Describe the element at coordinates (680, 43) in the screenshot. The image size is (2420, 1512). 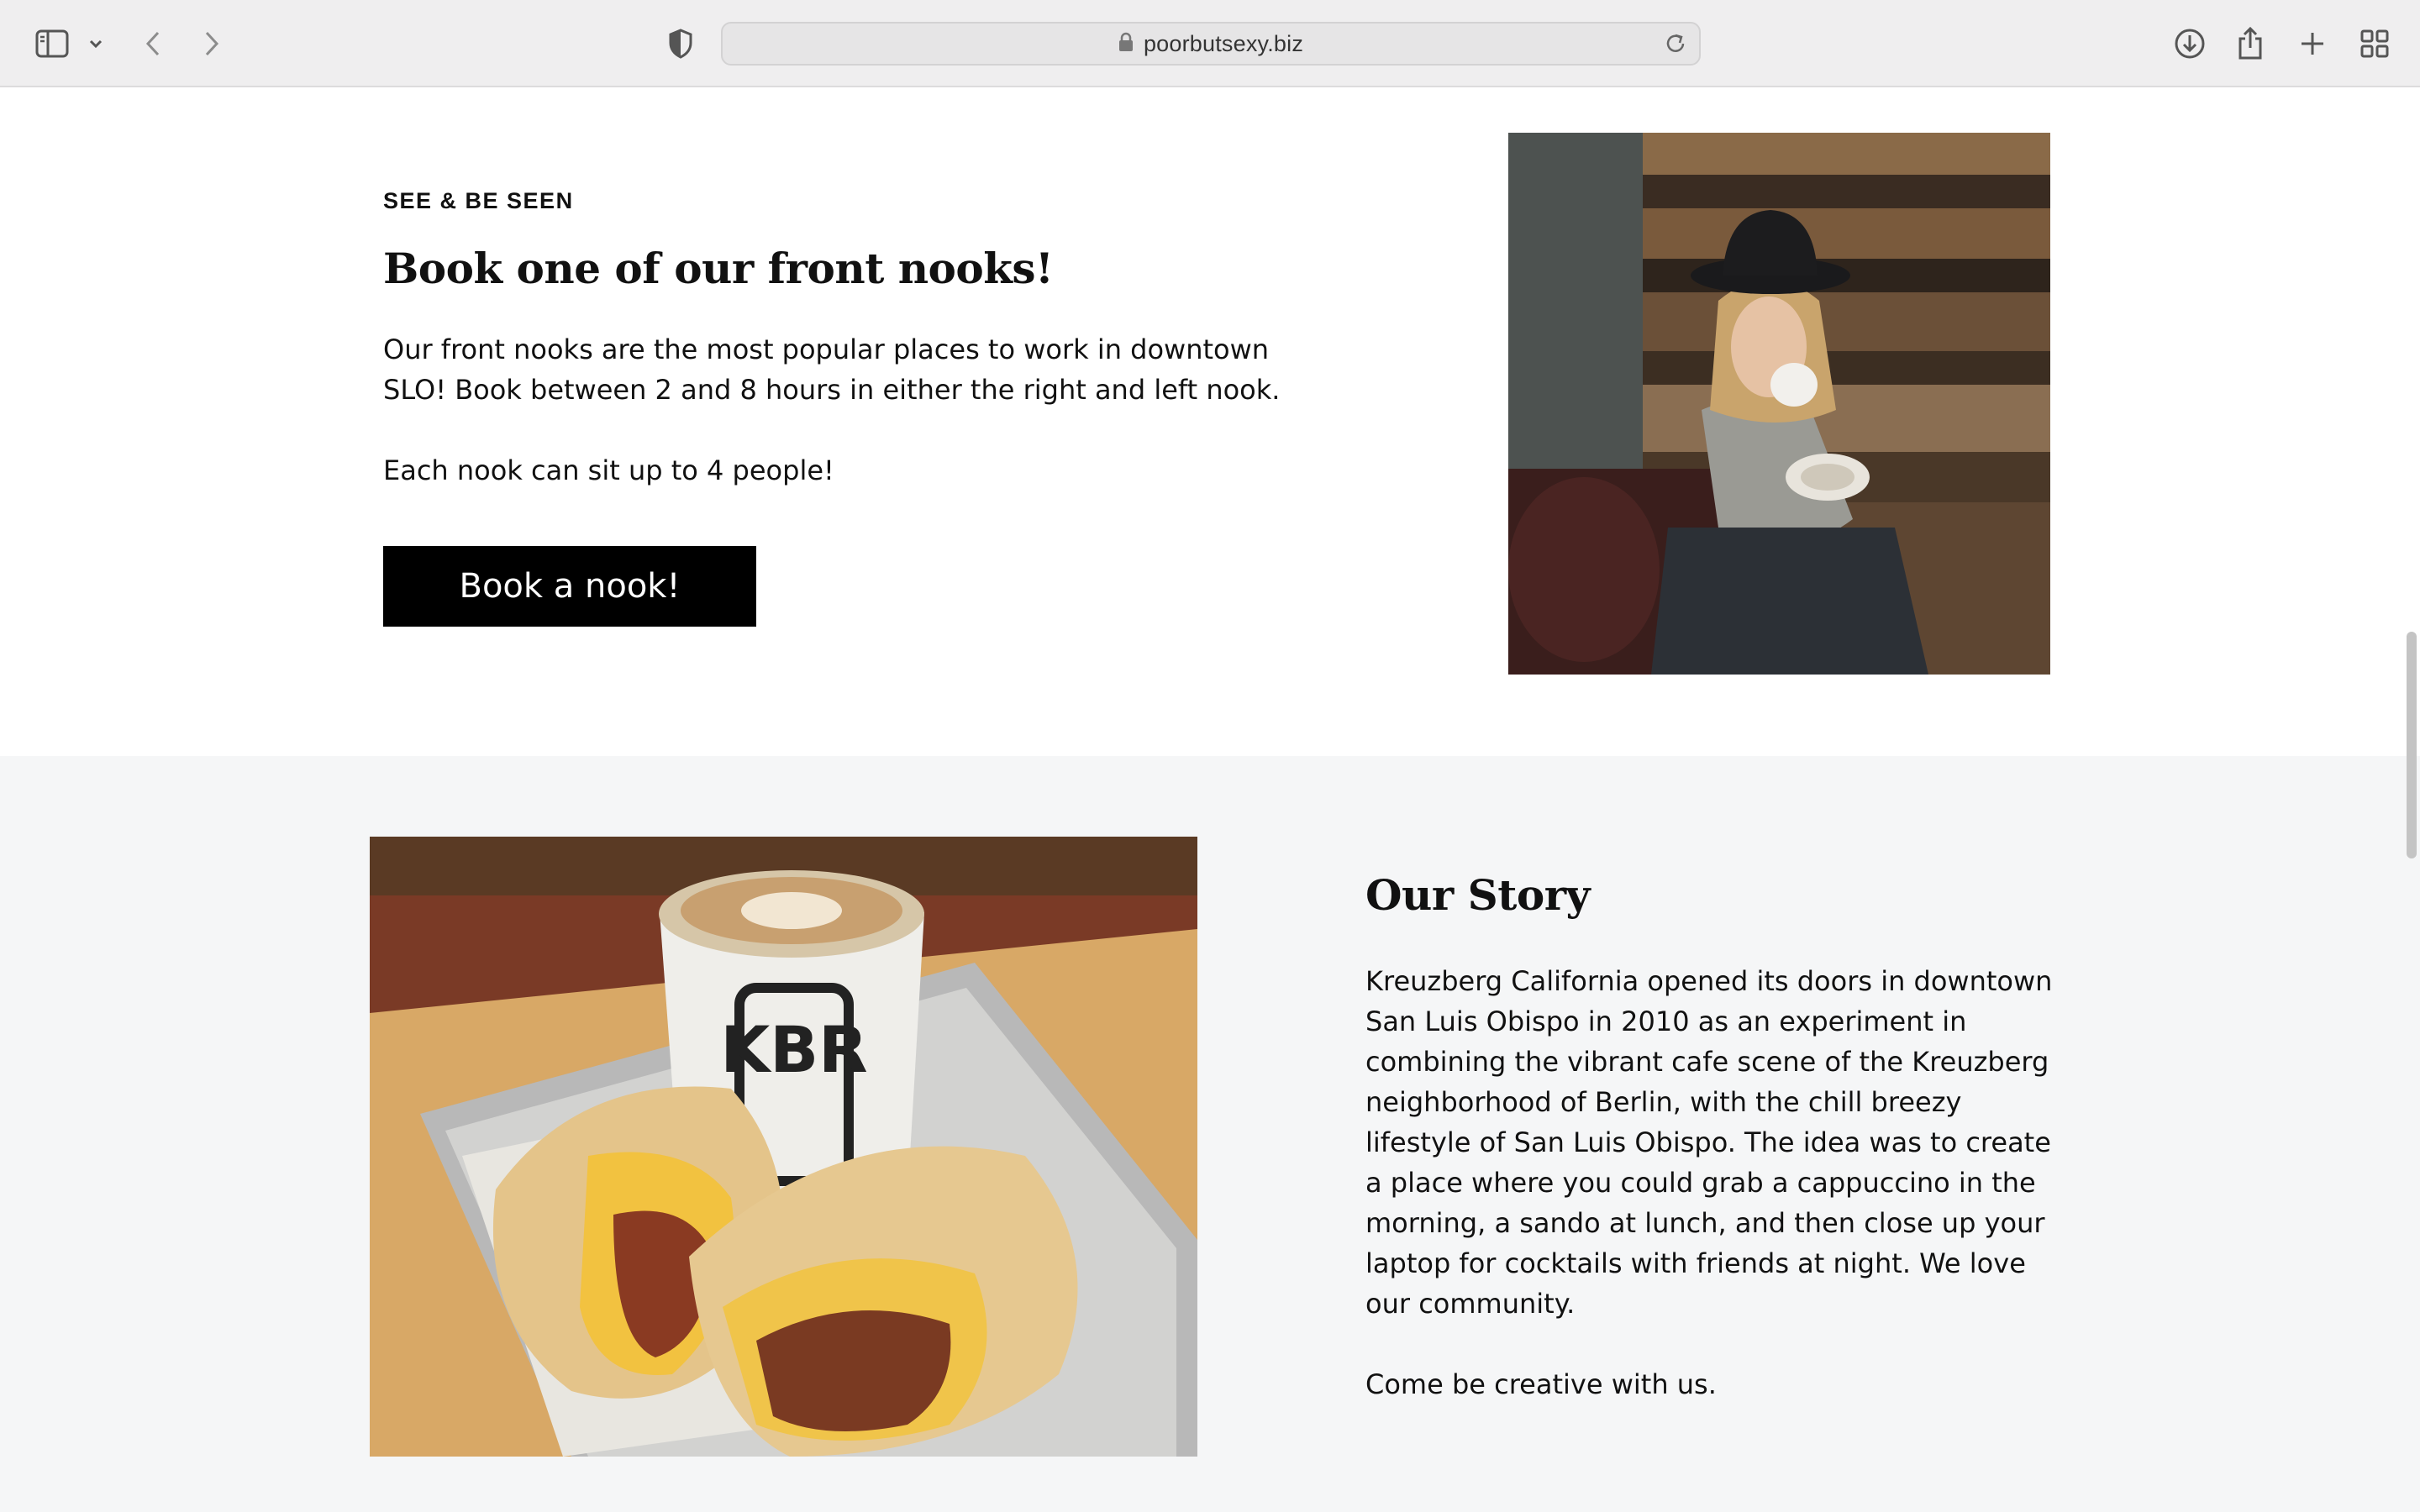
I see `shield-icon` at that location.